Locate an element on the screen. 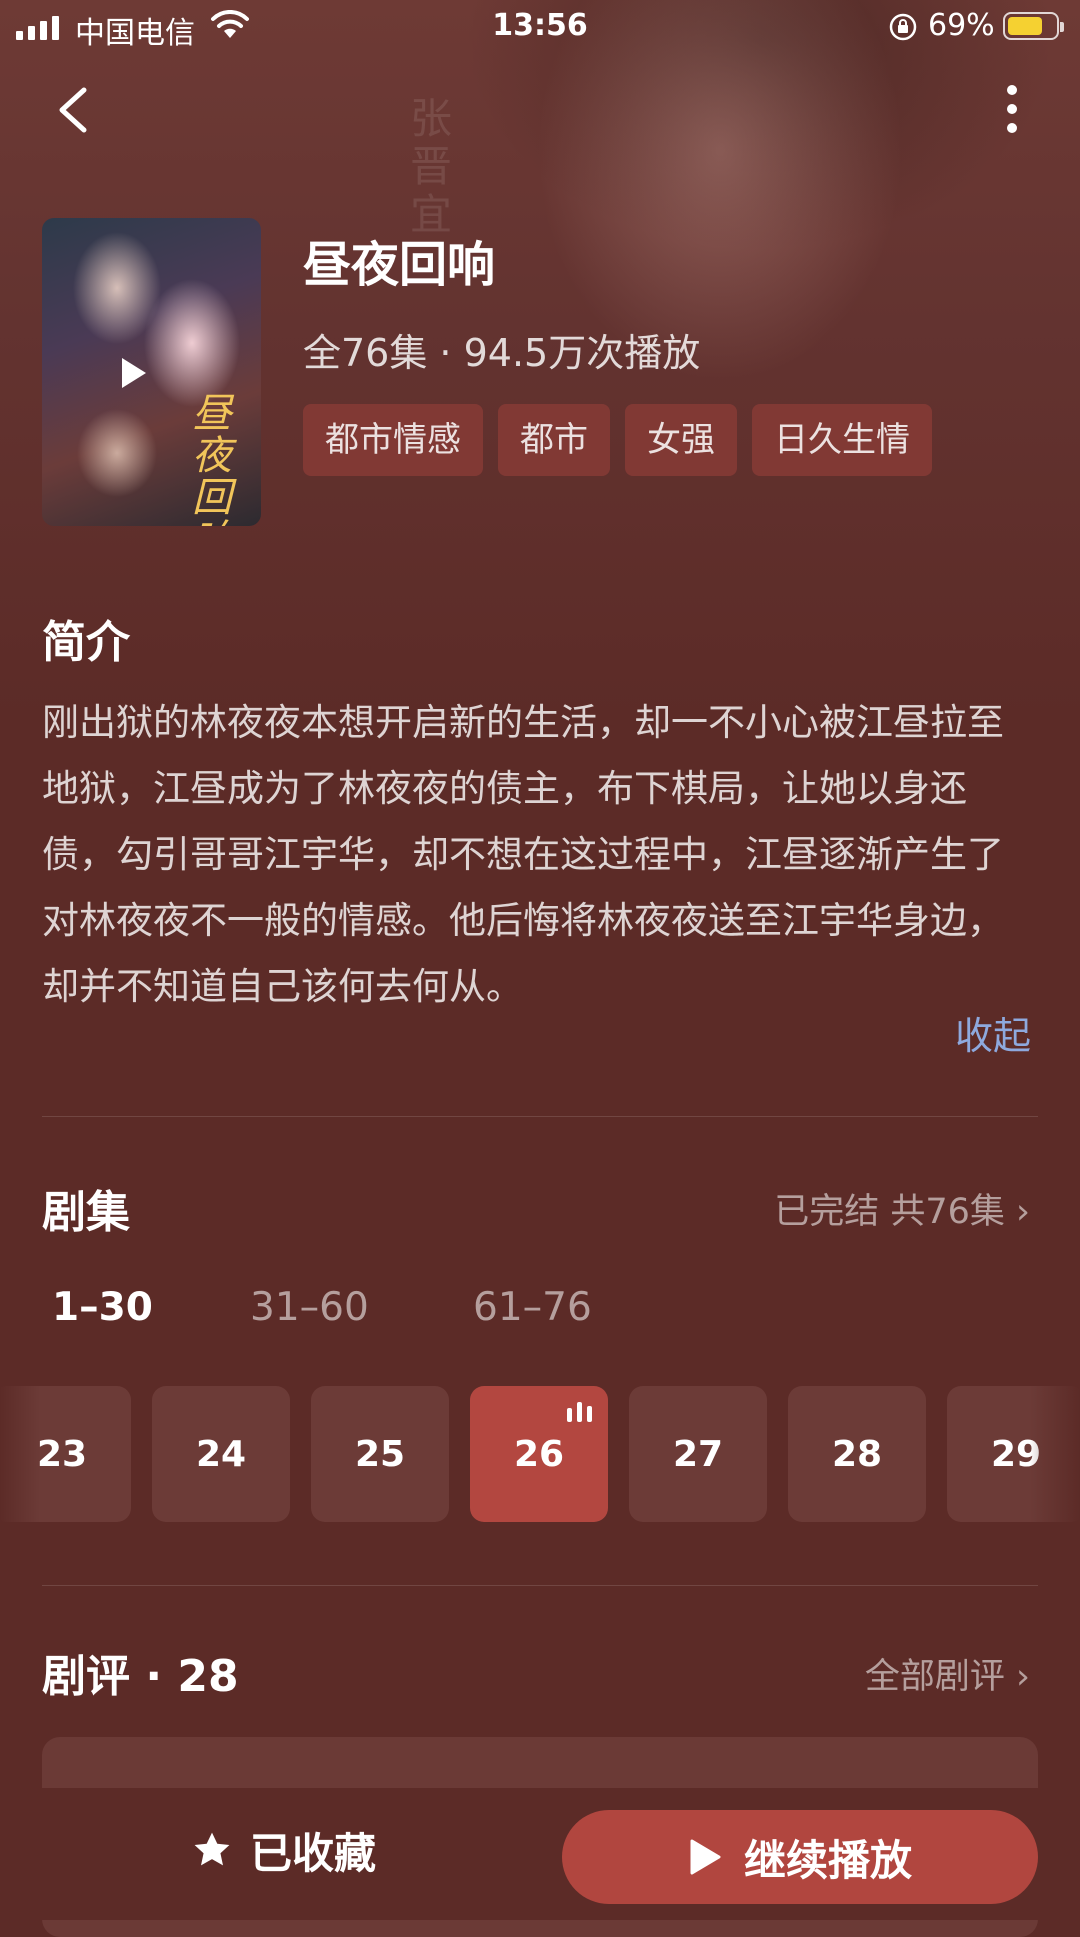  episodes-heading: 剧集 is located at coordinates (86, 1212).